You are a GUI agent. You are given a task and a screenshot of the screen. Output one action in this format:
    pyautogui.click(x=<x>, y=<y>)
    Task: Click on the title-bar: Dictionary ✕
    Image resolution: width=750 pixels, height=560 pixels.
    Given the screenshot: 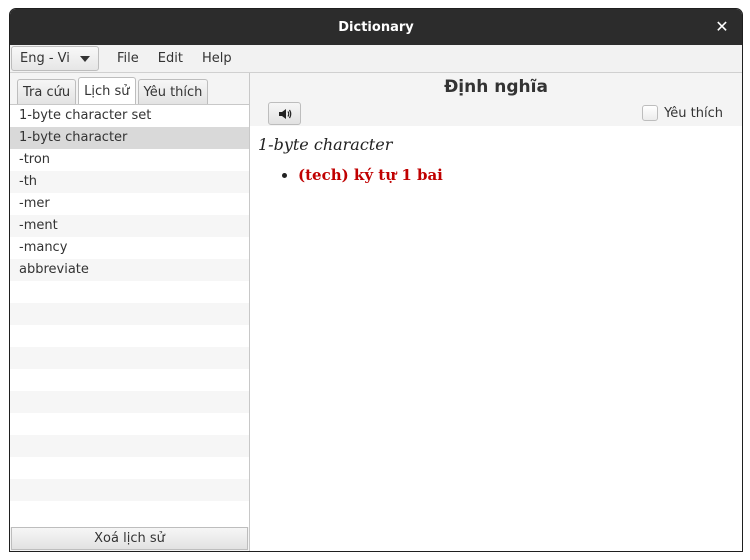 What is the action you would take?
    pyautogui.click(x=376, y=27)
    